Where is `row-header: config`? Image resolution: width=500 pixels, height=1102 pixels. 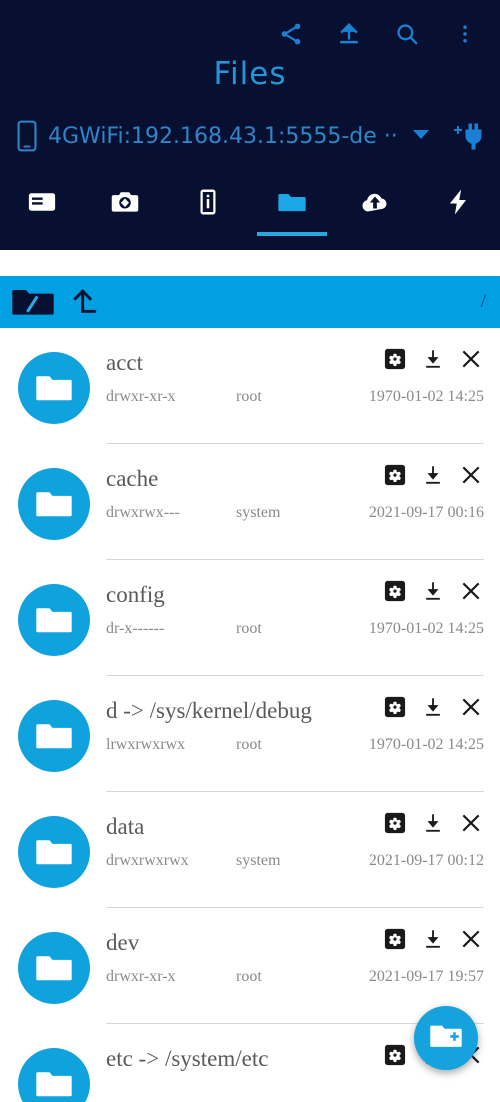
row-header: config is located at coordinates (295, 591).